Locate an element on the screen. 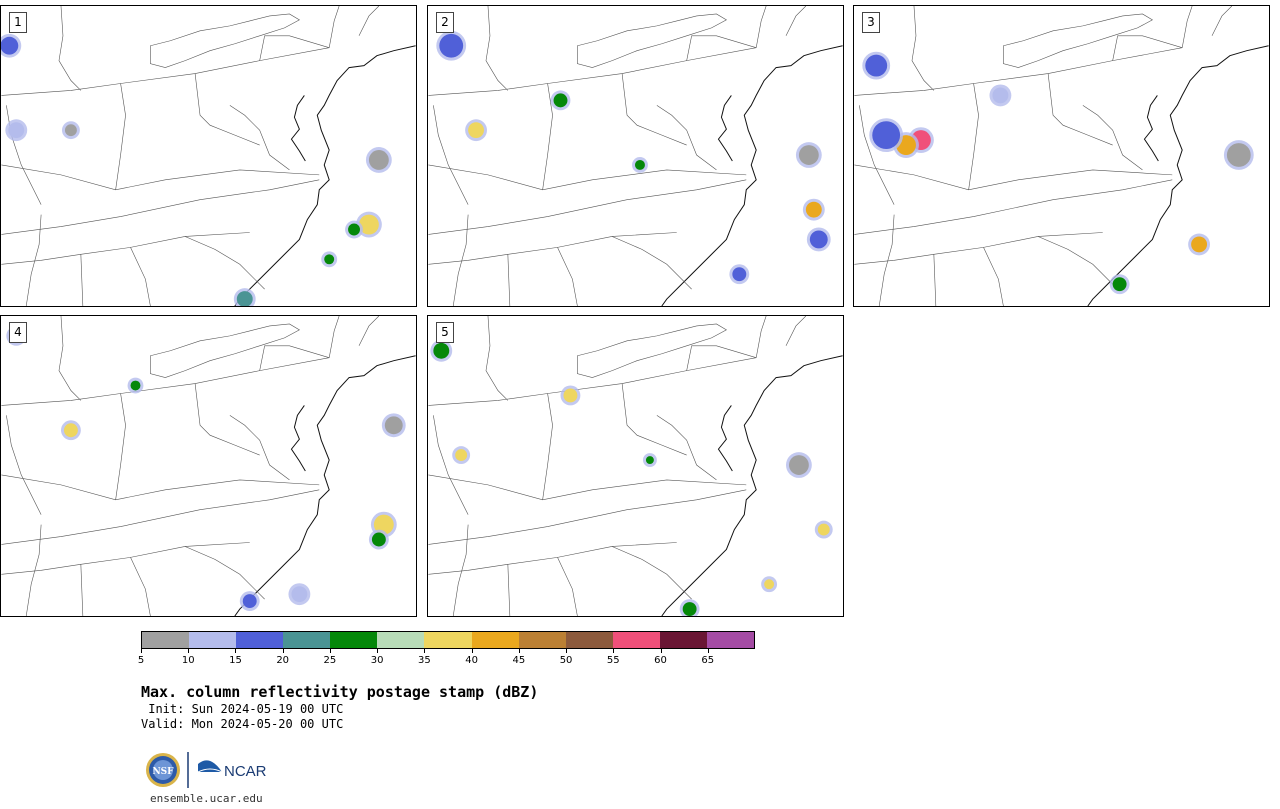 The width and height of the screenshot is (1280, 809). colorbar-tick-label: 55 is located at coordinates (613, 660).